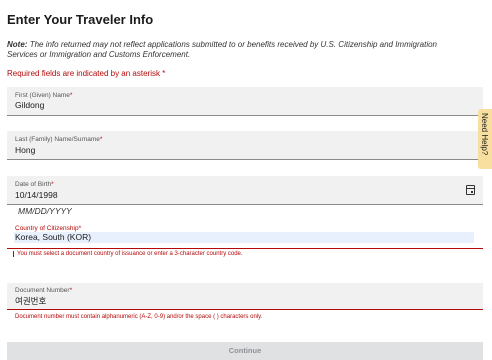  I want to click on need-help-label: Need Help?, so click(484, 134).